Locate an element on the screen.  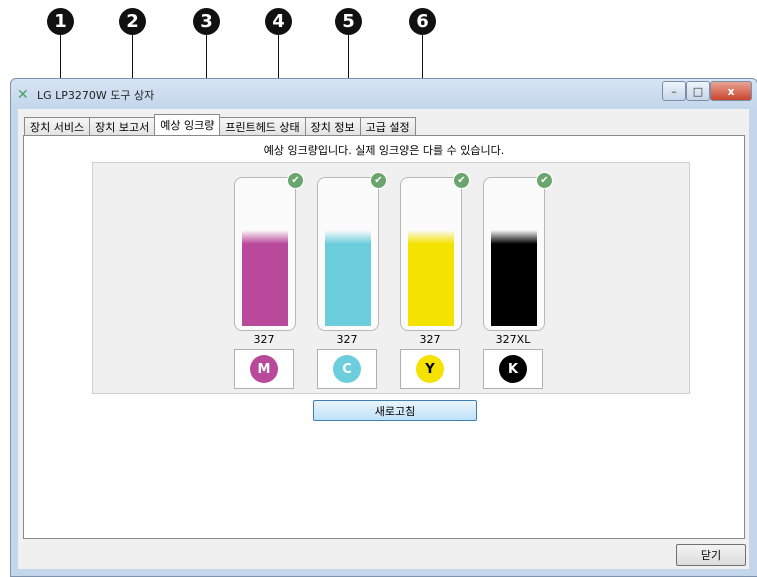
close-button: 닫기 is located at coordinates (711, 555).